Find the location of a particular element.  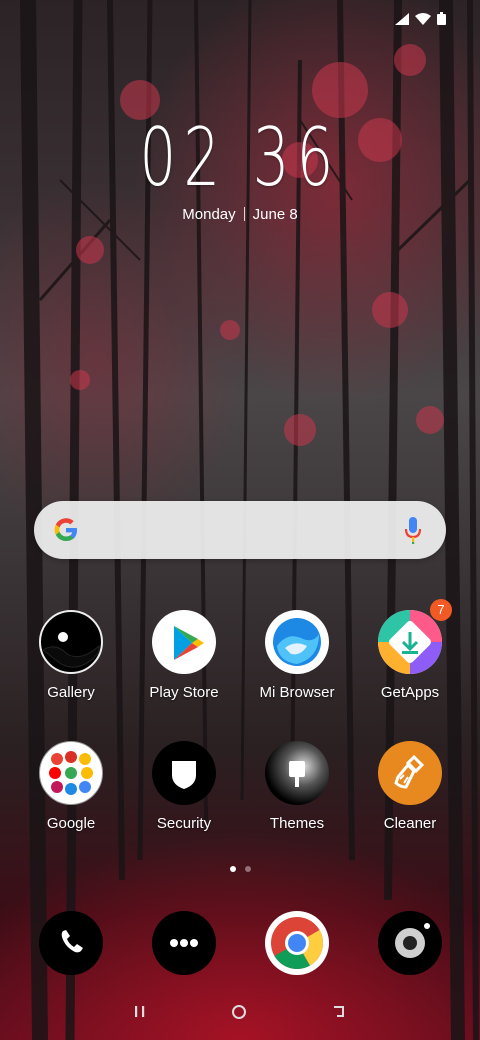

getapps-icon: 7 is located at coordinates (415, 636).